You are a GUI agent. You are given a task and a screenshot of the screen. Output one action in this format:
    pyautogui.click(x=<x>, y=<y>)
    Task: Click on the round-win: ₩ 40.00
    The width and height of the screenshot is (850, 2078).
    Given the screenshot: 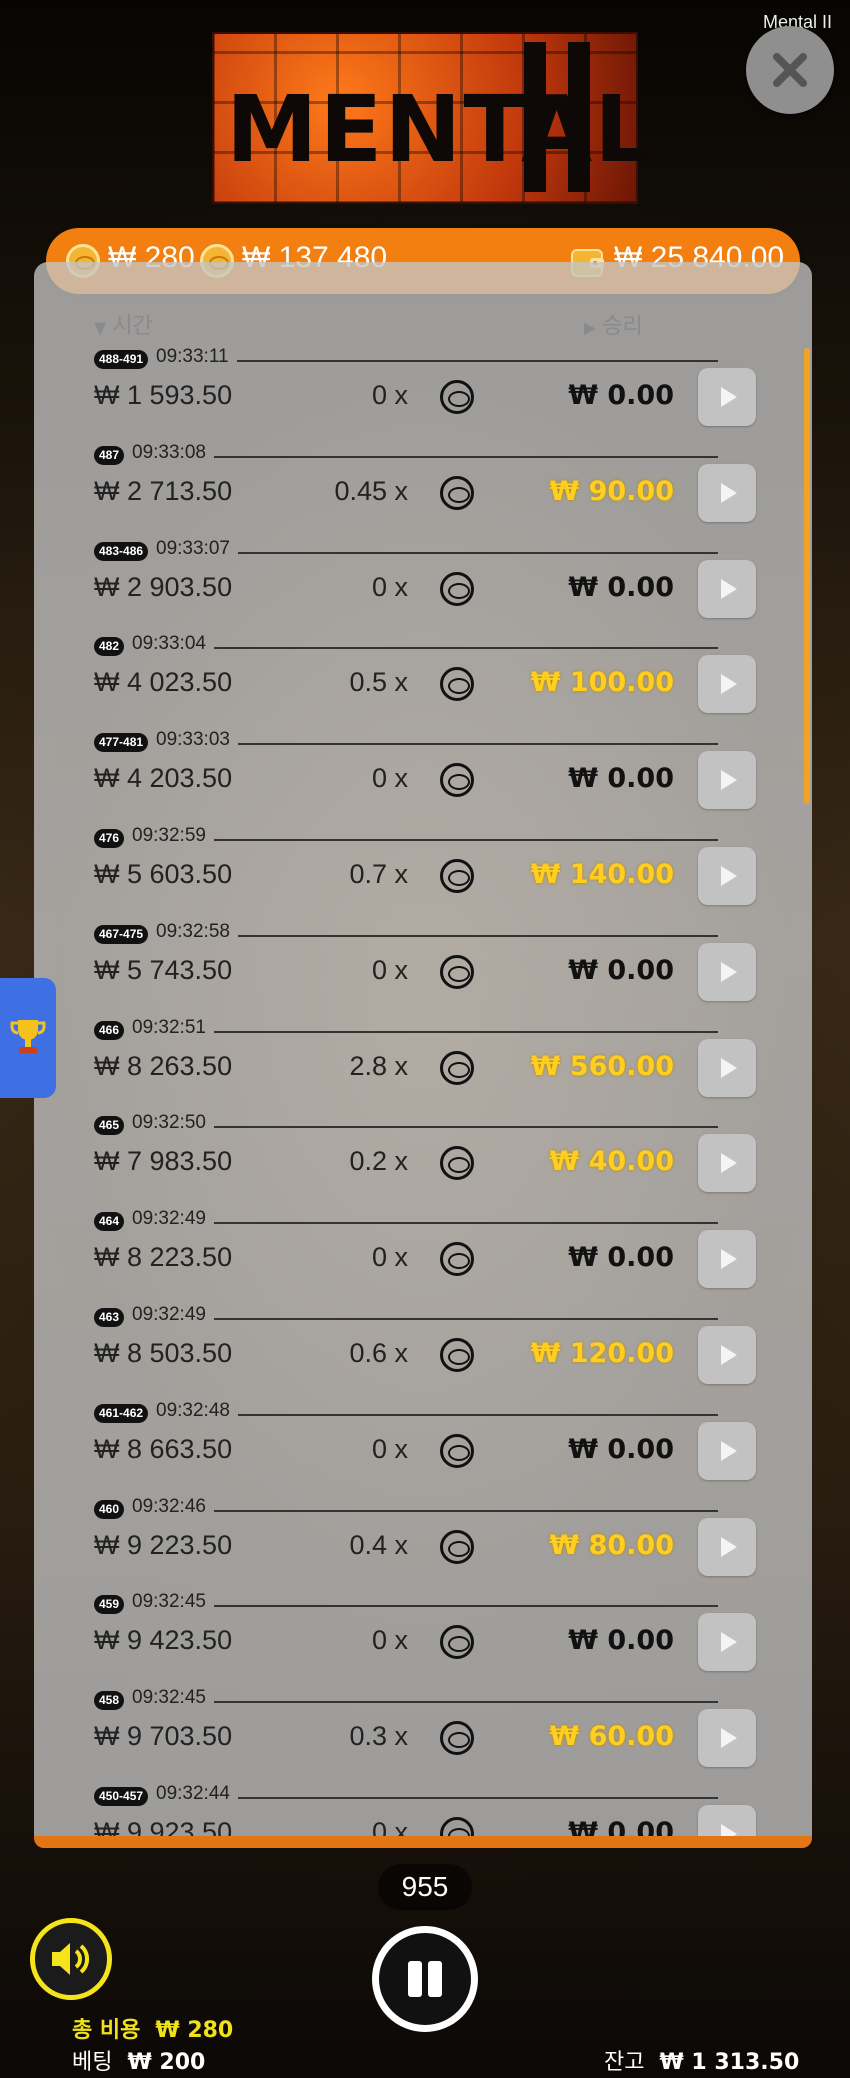 What is the action you would take?
    pyautogui.click(x=611, y=1162)
    